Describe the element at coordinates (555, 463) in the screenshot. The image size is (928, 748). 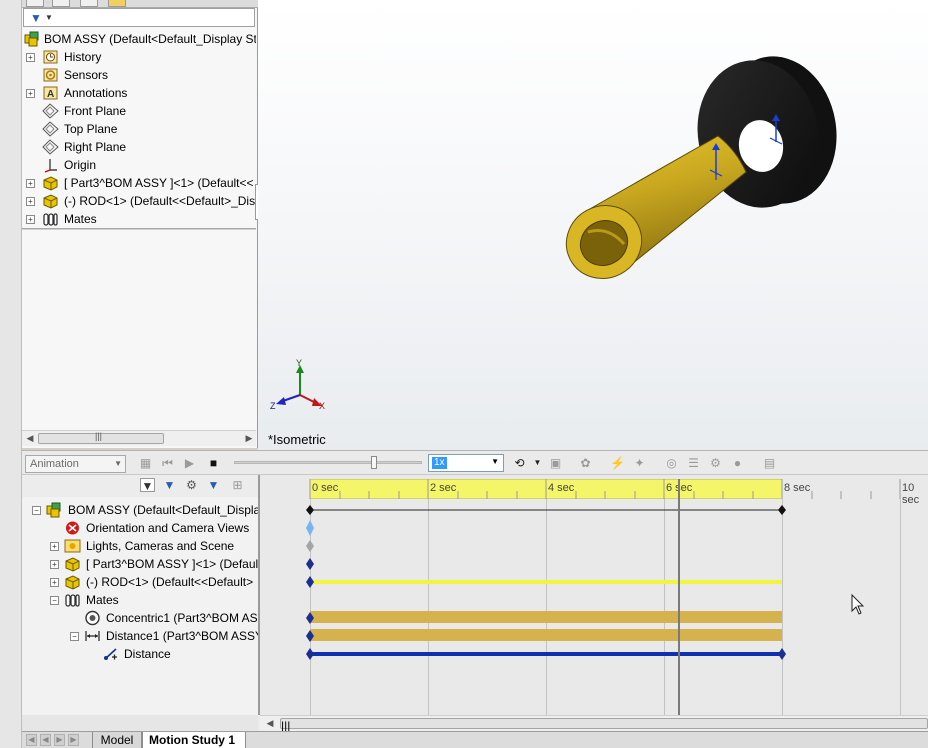
I see `save-animation-icon: ▣` at that location.